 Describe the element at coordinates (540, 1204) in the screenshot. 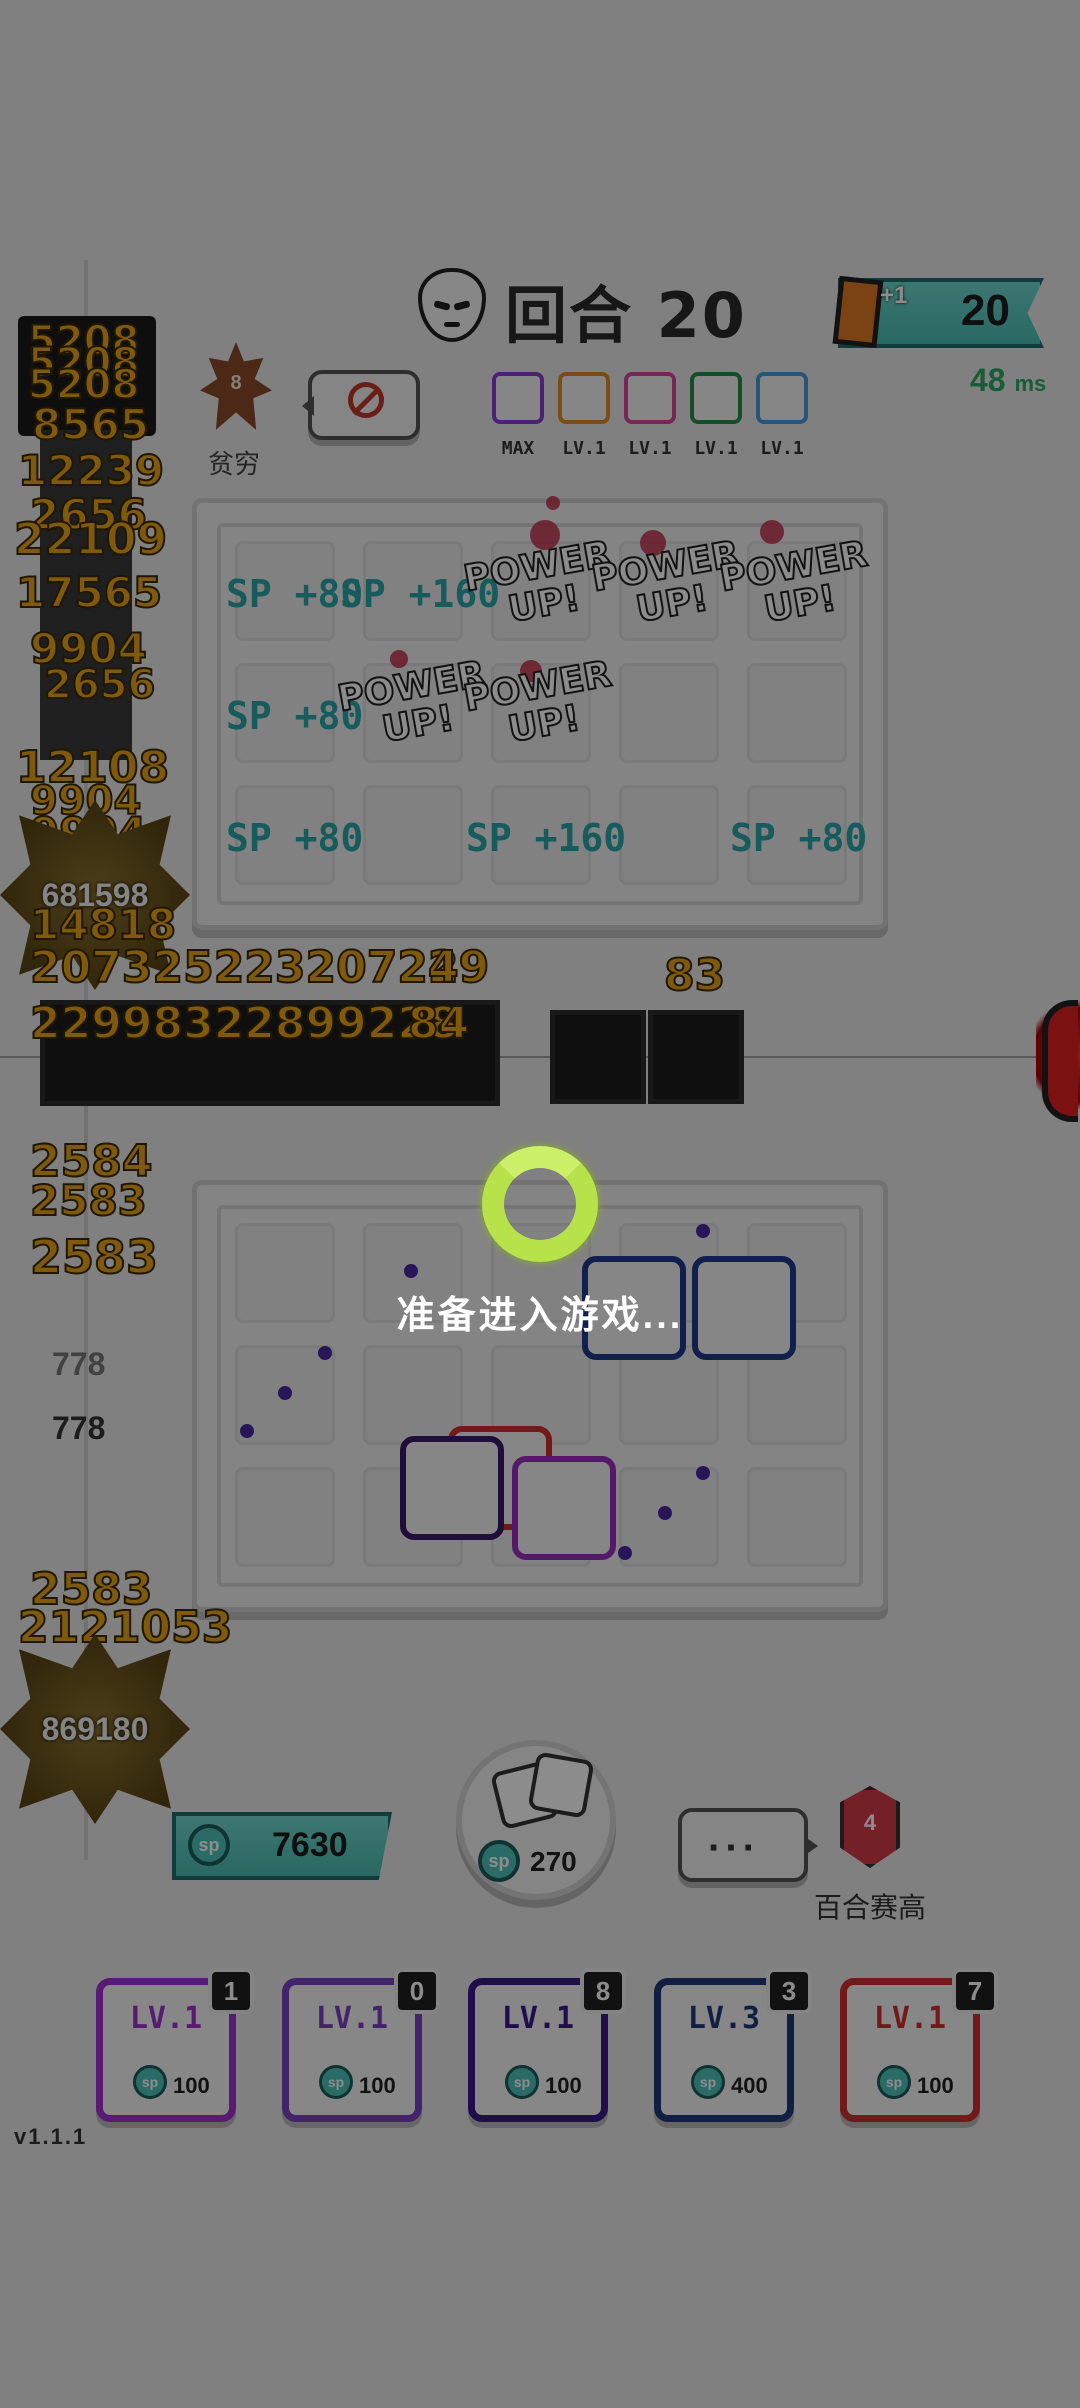

I see `loading-spinner-icon` at that location.